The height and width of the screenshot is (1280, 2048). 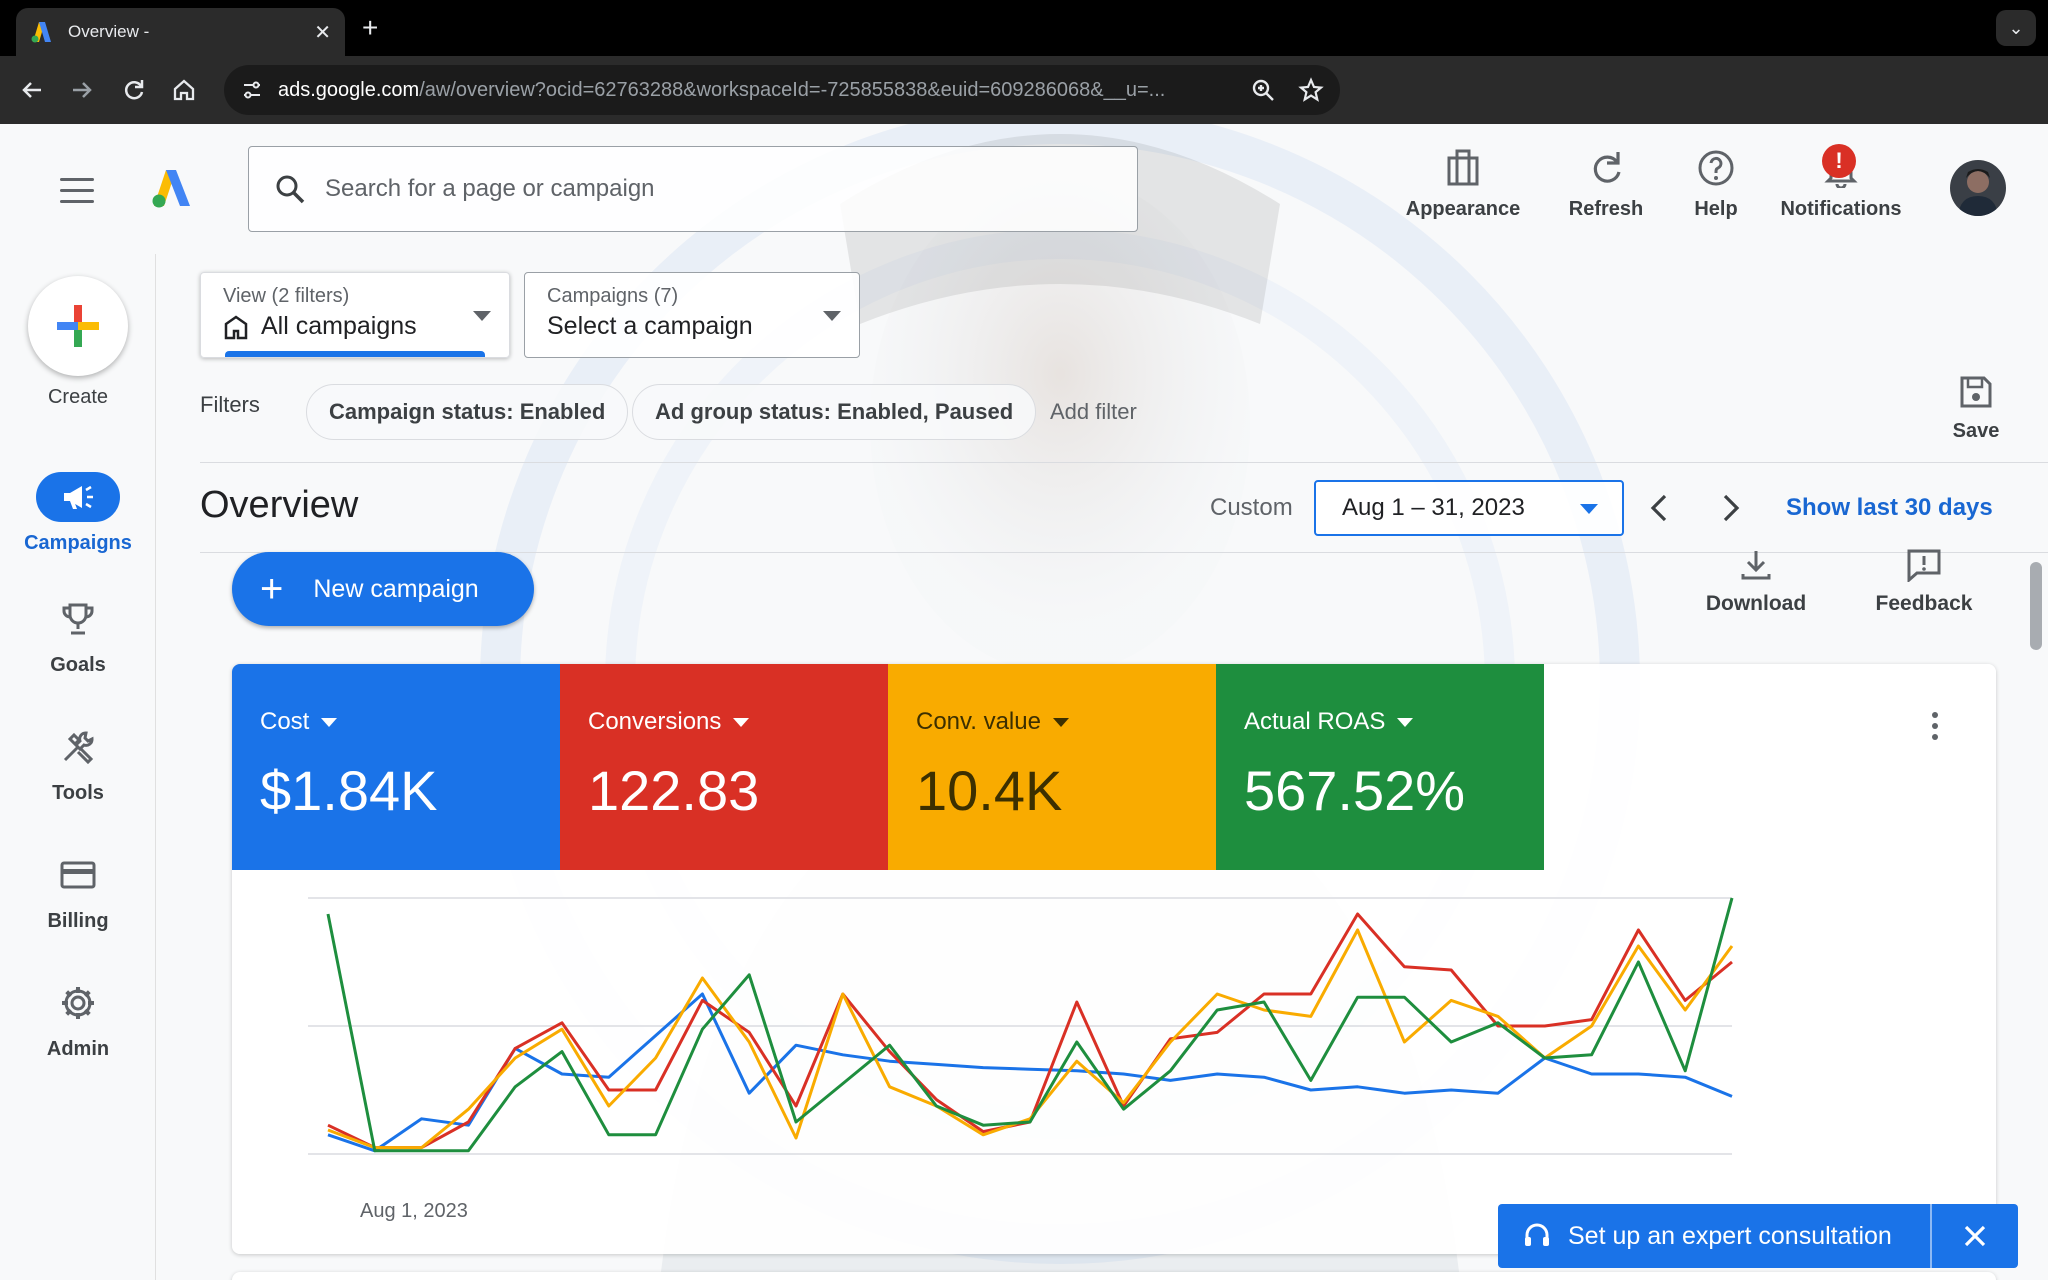 I want to click on search-icon, so click(x=290, y=189).